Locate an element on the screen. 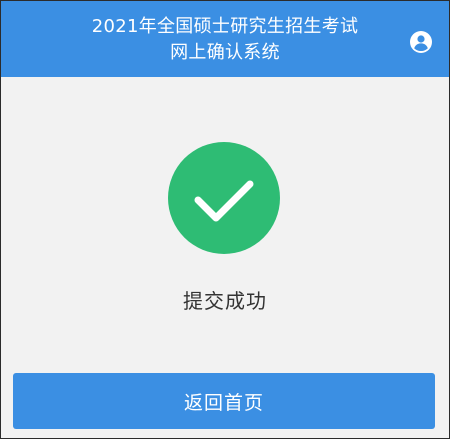 Image resolution: width=450 pixels, height=439 pixels. check-circle-icon is located at coordinates (224, 198).